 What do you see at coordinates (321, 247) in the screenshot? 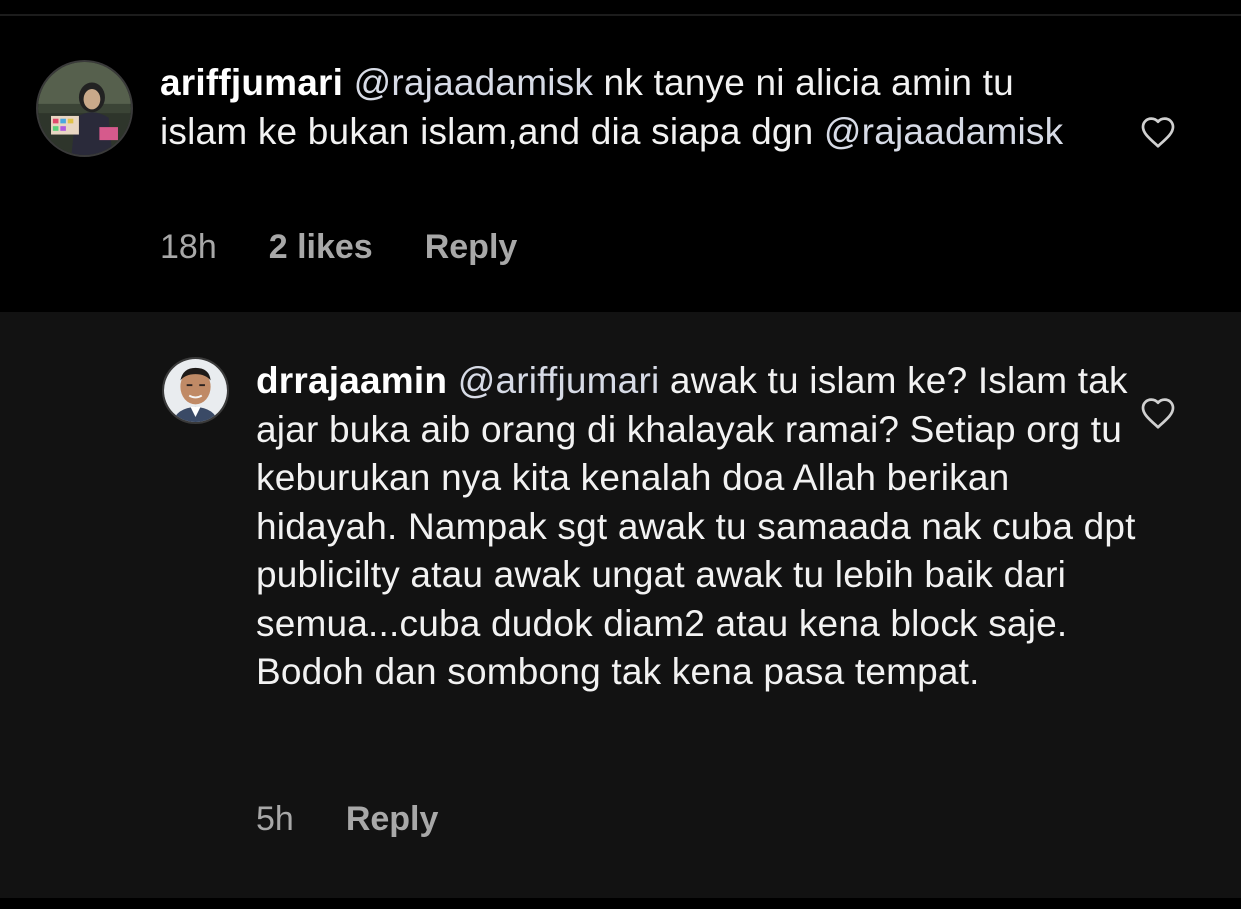
I see `likes-count: 2 likes` at bounding box center [321, 247].